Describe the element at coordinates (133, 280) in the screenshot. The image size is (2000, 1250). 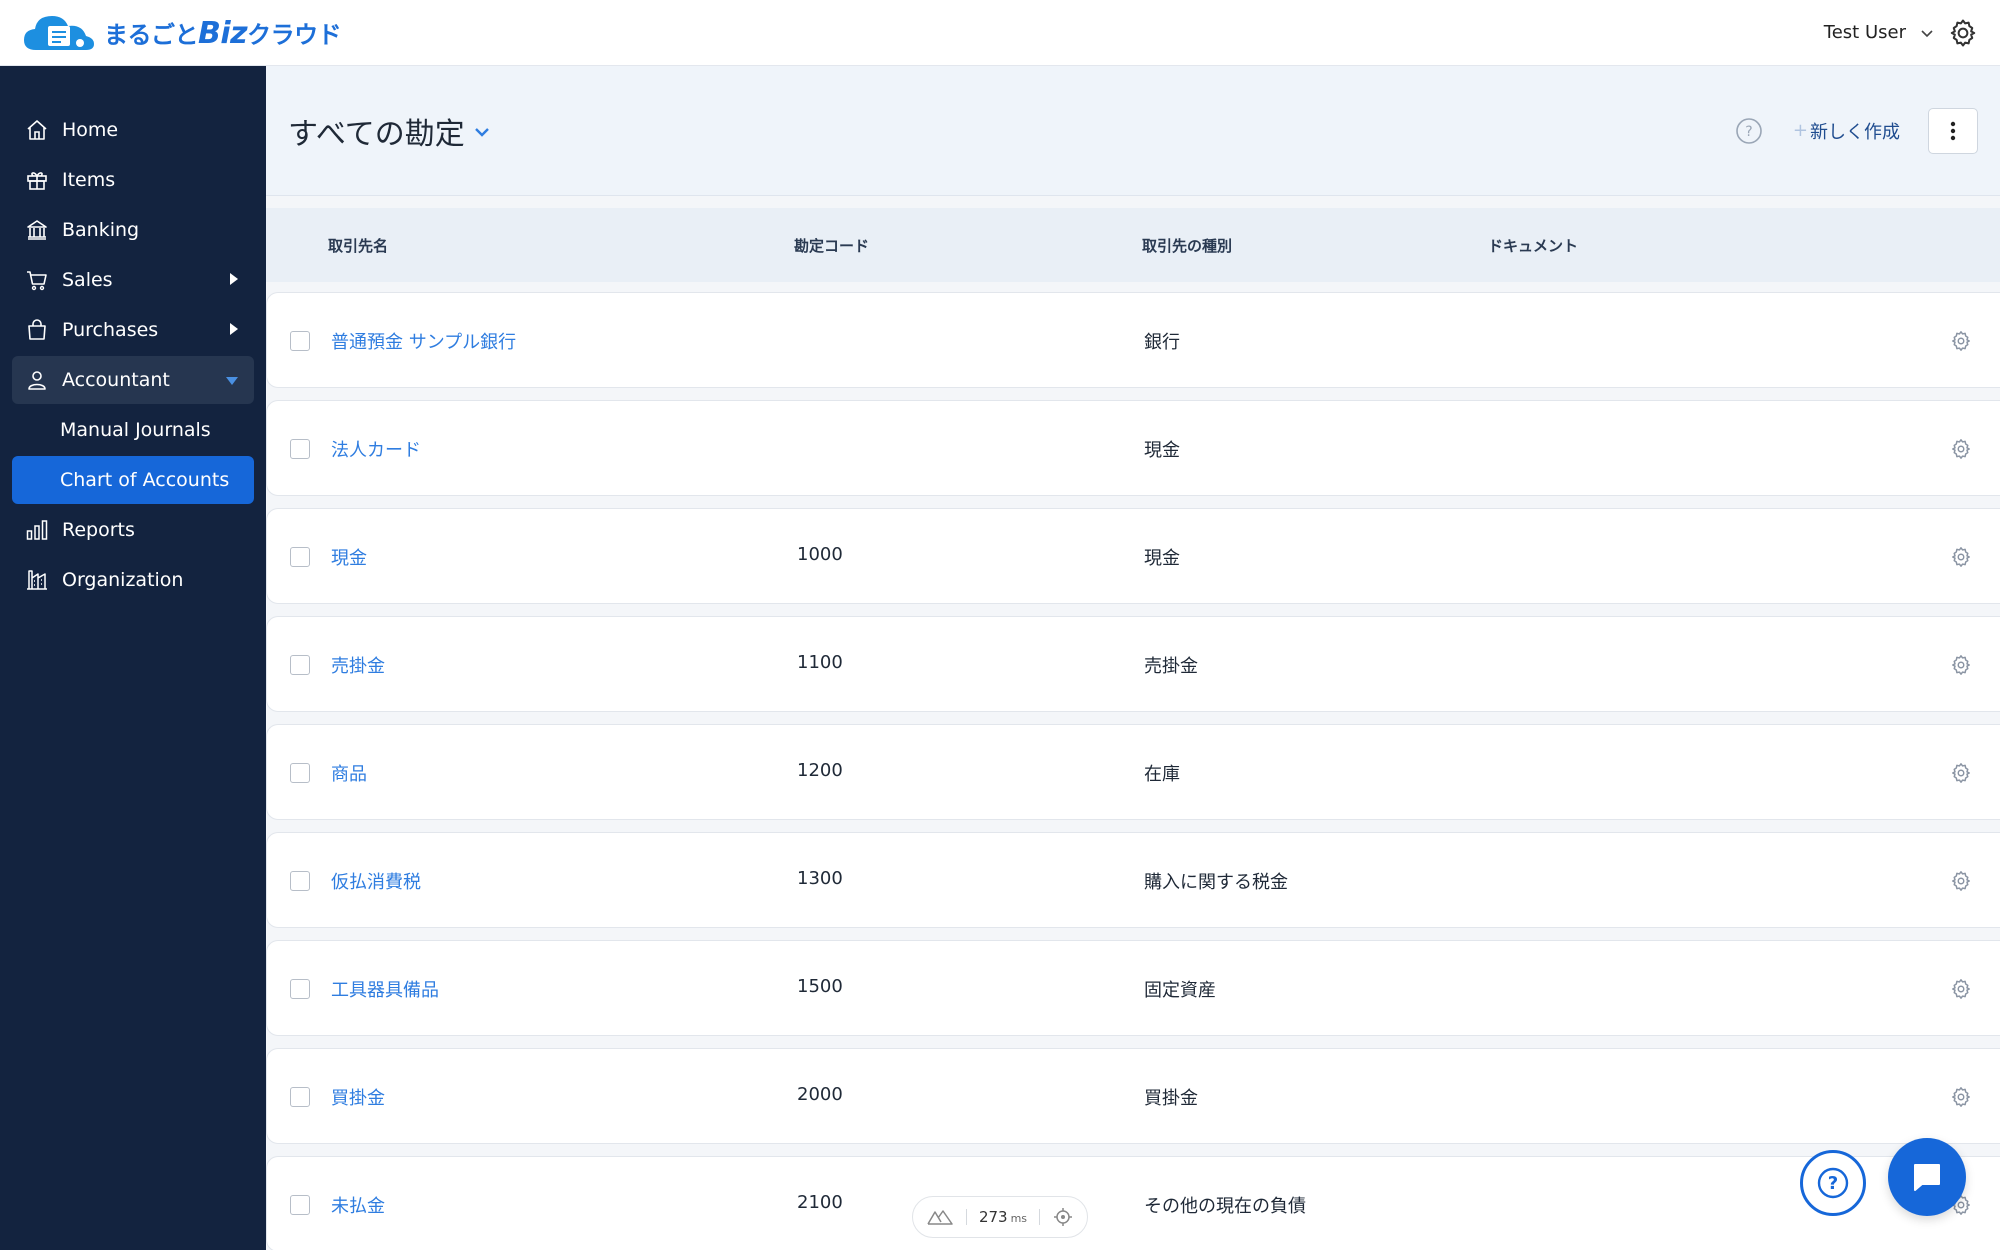
I see `sidebar-item-sales: Sales` at that location.